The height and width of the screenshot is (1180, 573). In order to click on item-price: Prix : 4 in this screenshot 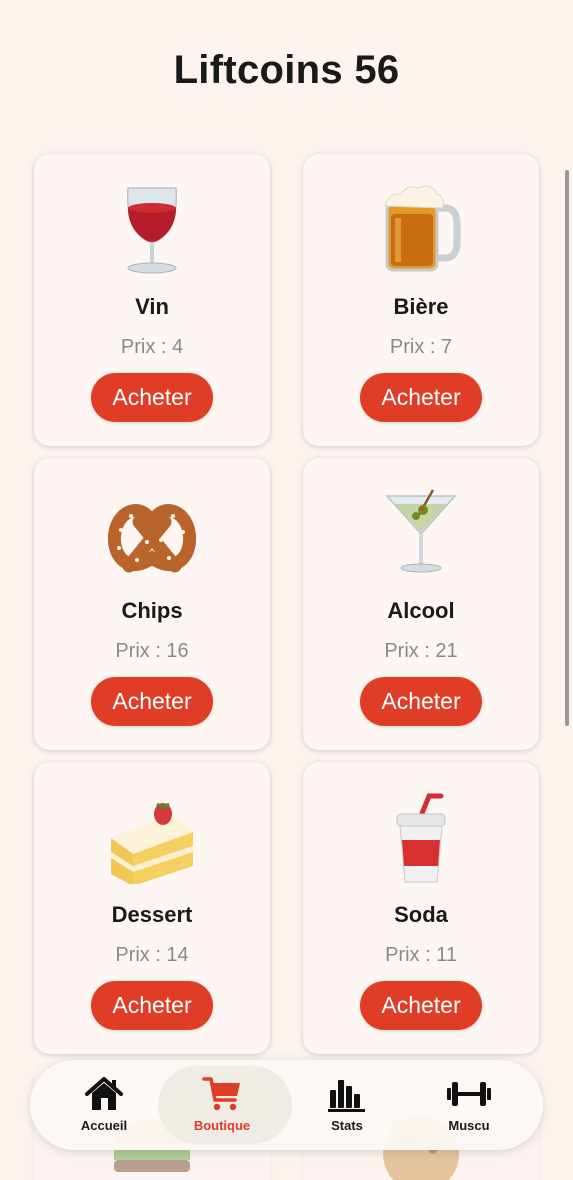, I will do `click(152, 347)`.